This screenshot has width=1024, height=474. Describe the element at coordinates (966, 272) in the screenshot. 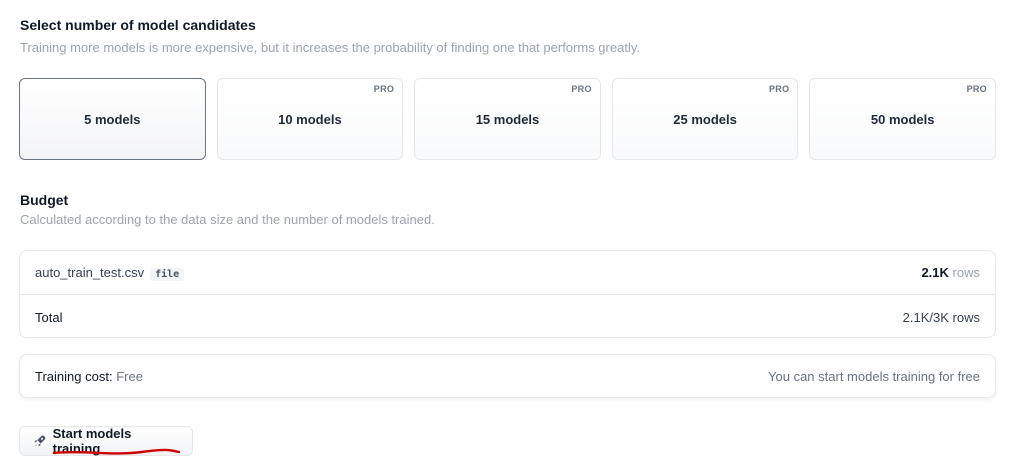

I see `file-rows-unit: rows` at that location.